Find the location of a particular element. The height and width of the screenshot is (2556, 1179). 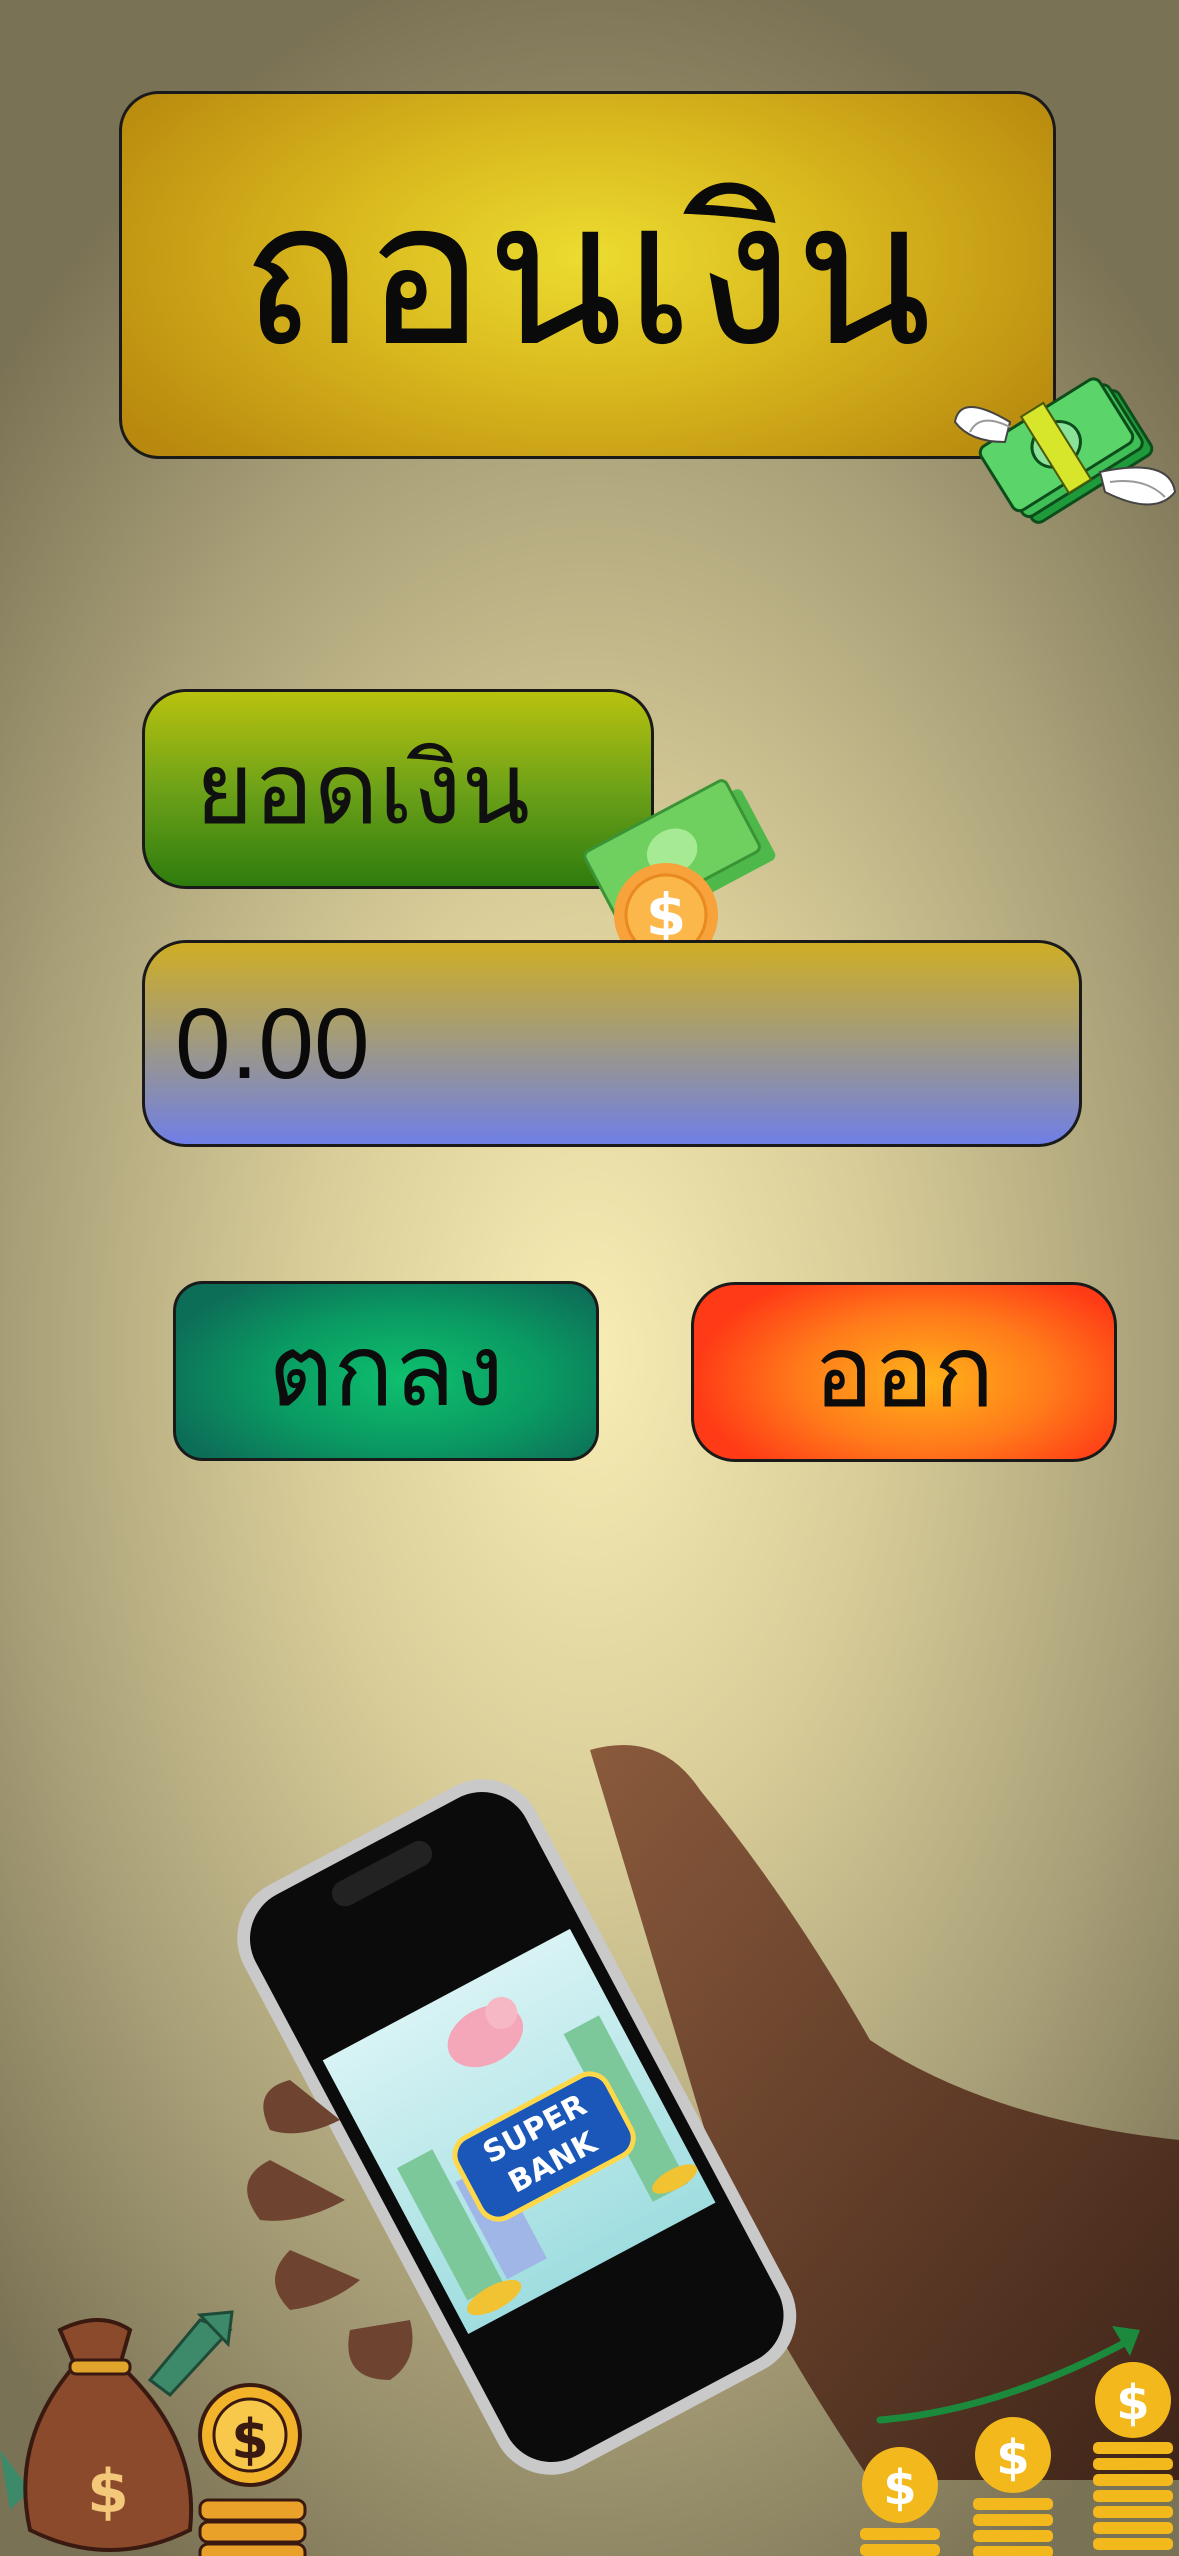

page-title: ถอนเงิน is located at coordinates (587, 274).